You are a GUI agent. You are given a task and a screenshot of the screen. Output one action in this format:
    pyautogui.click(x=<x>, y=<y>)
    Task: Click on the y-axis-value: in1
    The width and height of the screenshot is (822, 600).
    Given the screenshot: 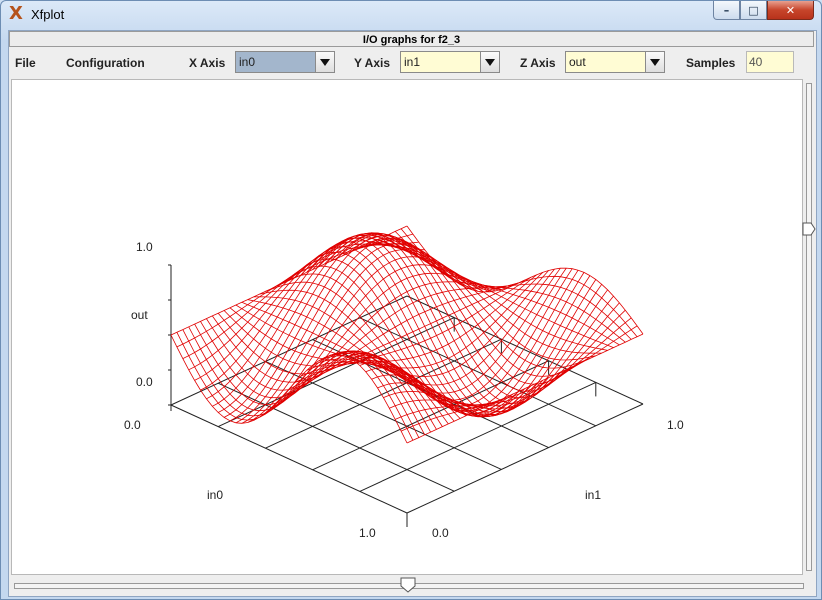 What is the action you would take?
    pyautogui.click(x=412, y=62)
    